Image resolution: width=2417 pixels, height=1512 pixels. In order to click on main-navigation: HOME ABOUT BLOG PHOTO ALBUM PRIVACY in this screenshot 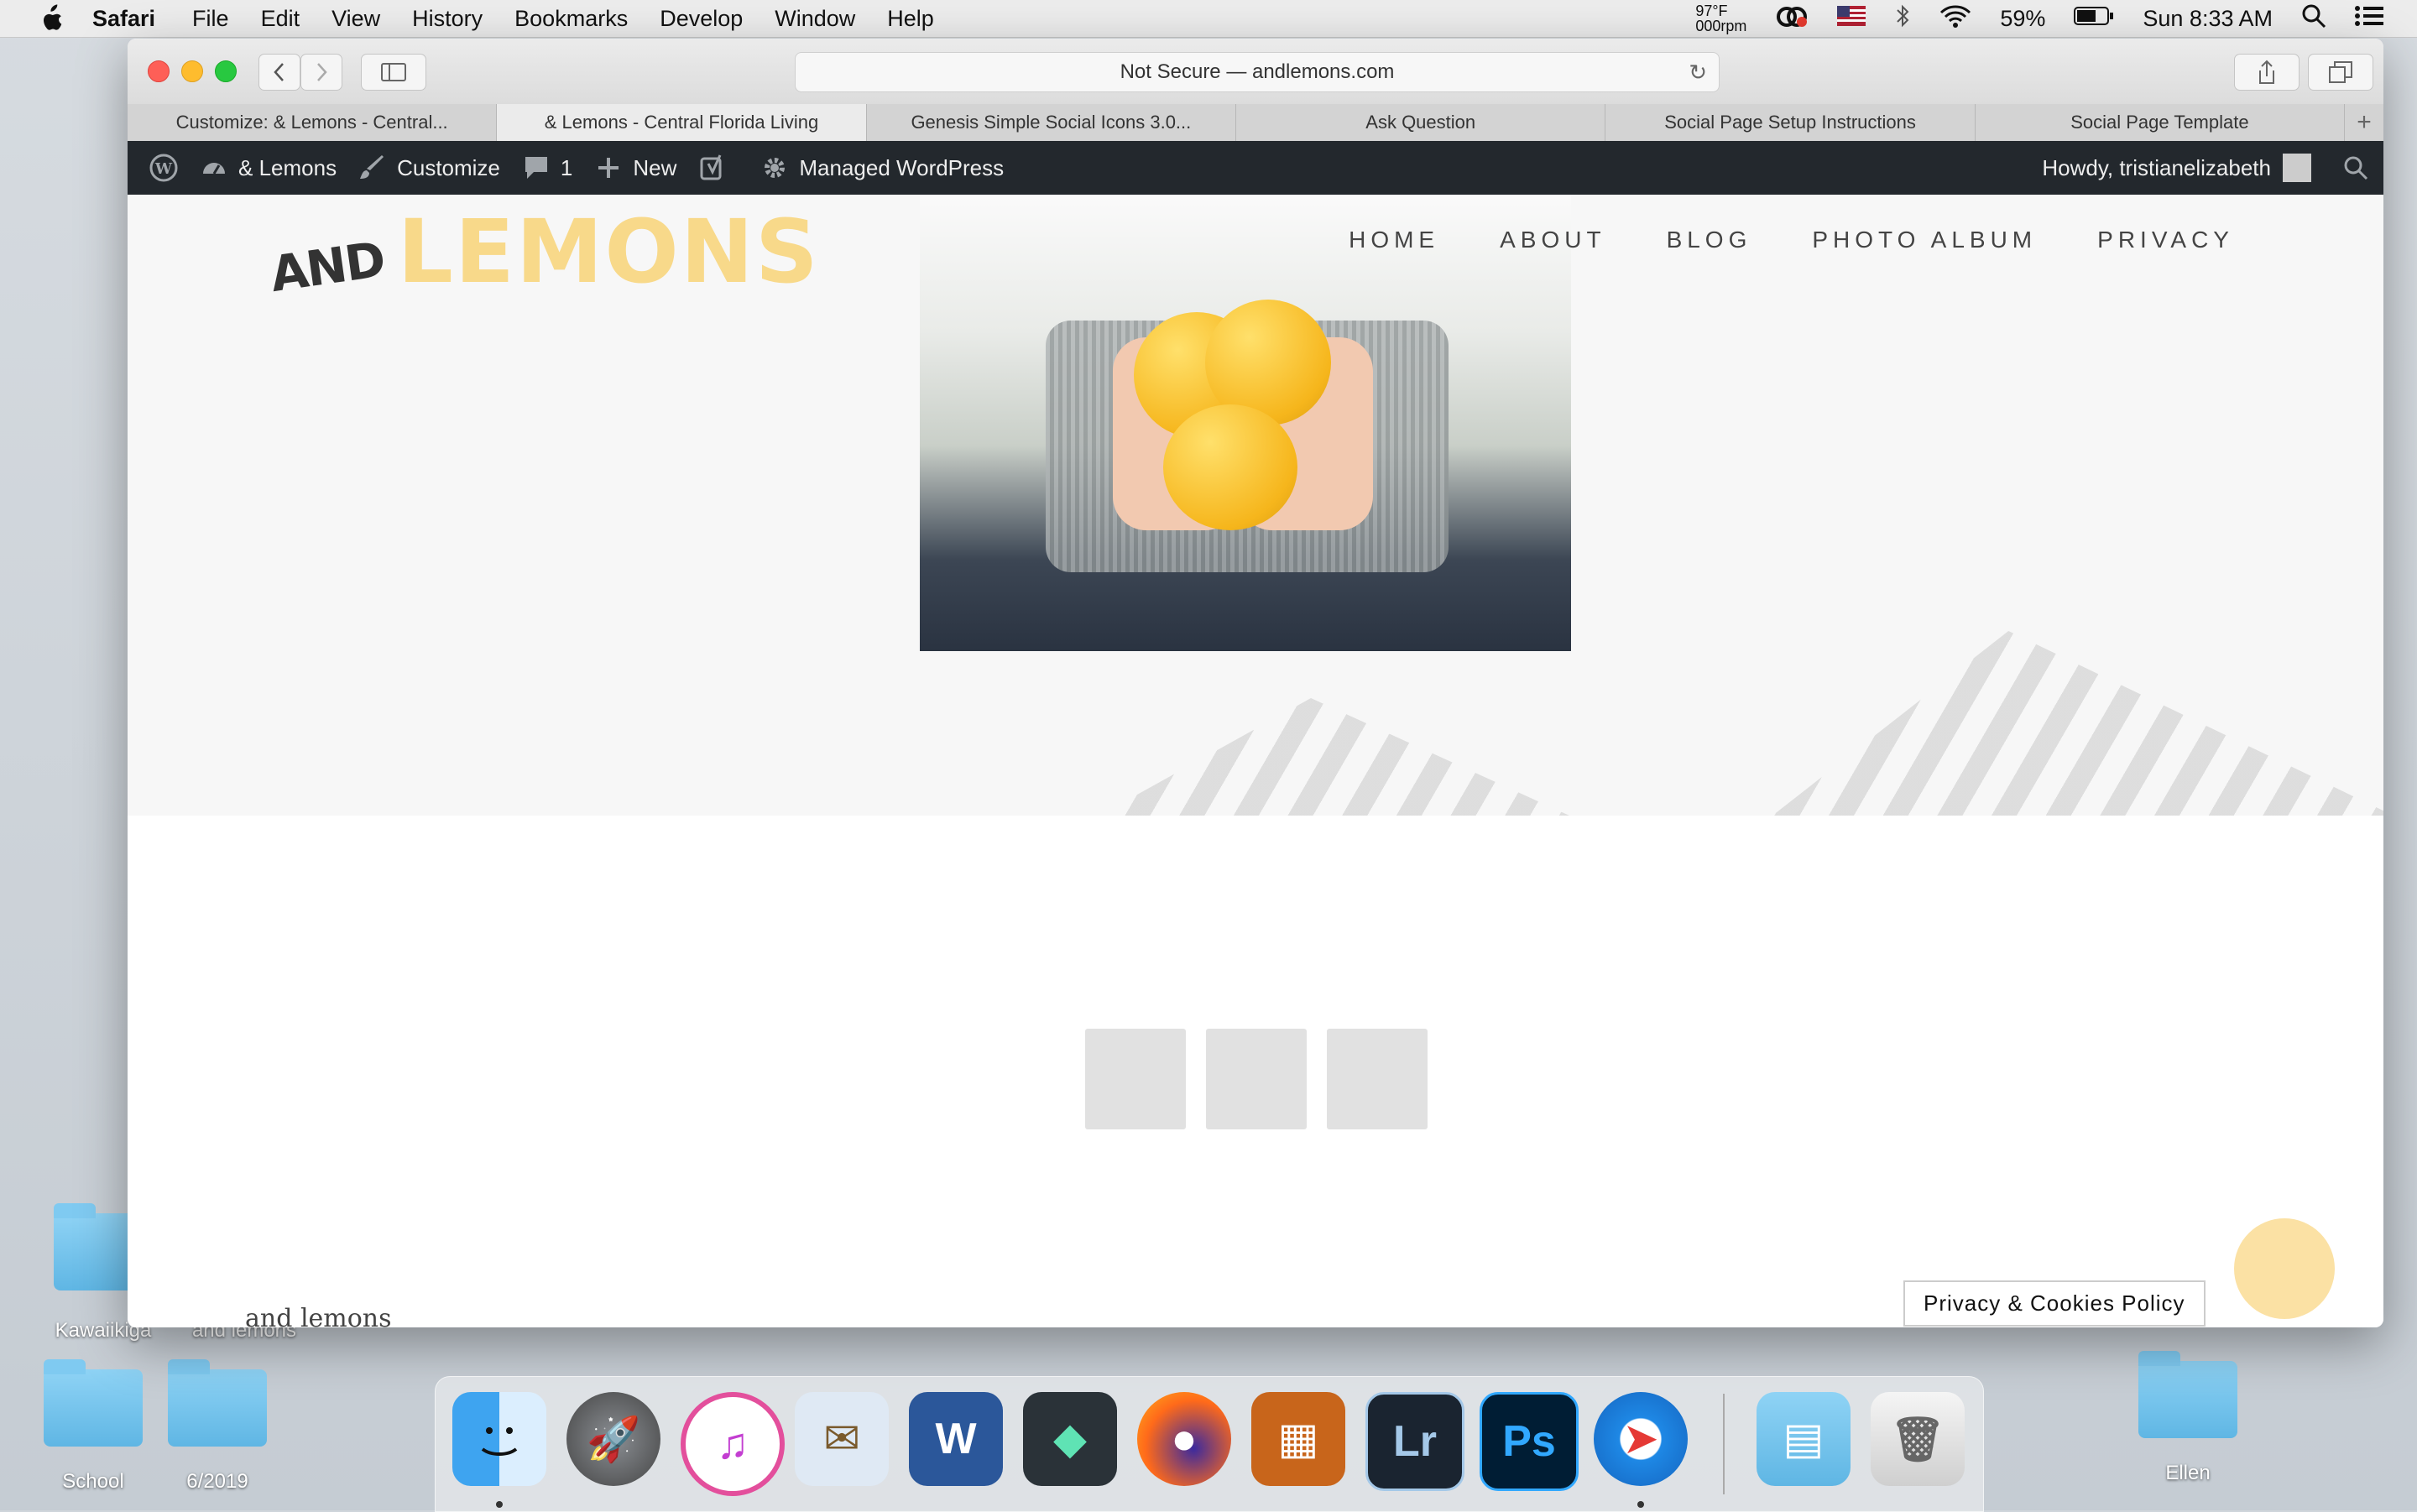, I will do `click(1791, 240)`.